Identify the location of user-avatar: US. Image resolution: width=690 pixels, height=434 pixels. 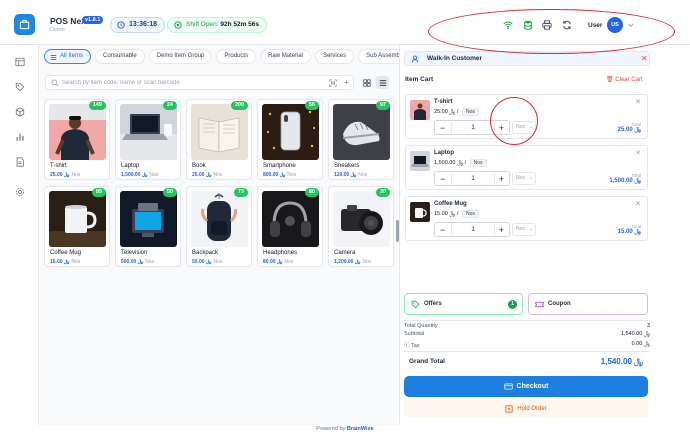
(615, 25).